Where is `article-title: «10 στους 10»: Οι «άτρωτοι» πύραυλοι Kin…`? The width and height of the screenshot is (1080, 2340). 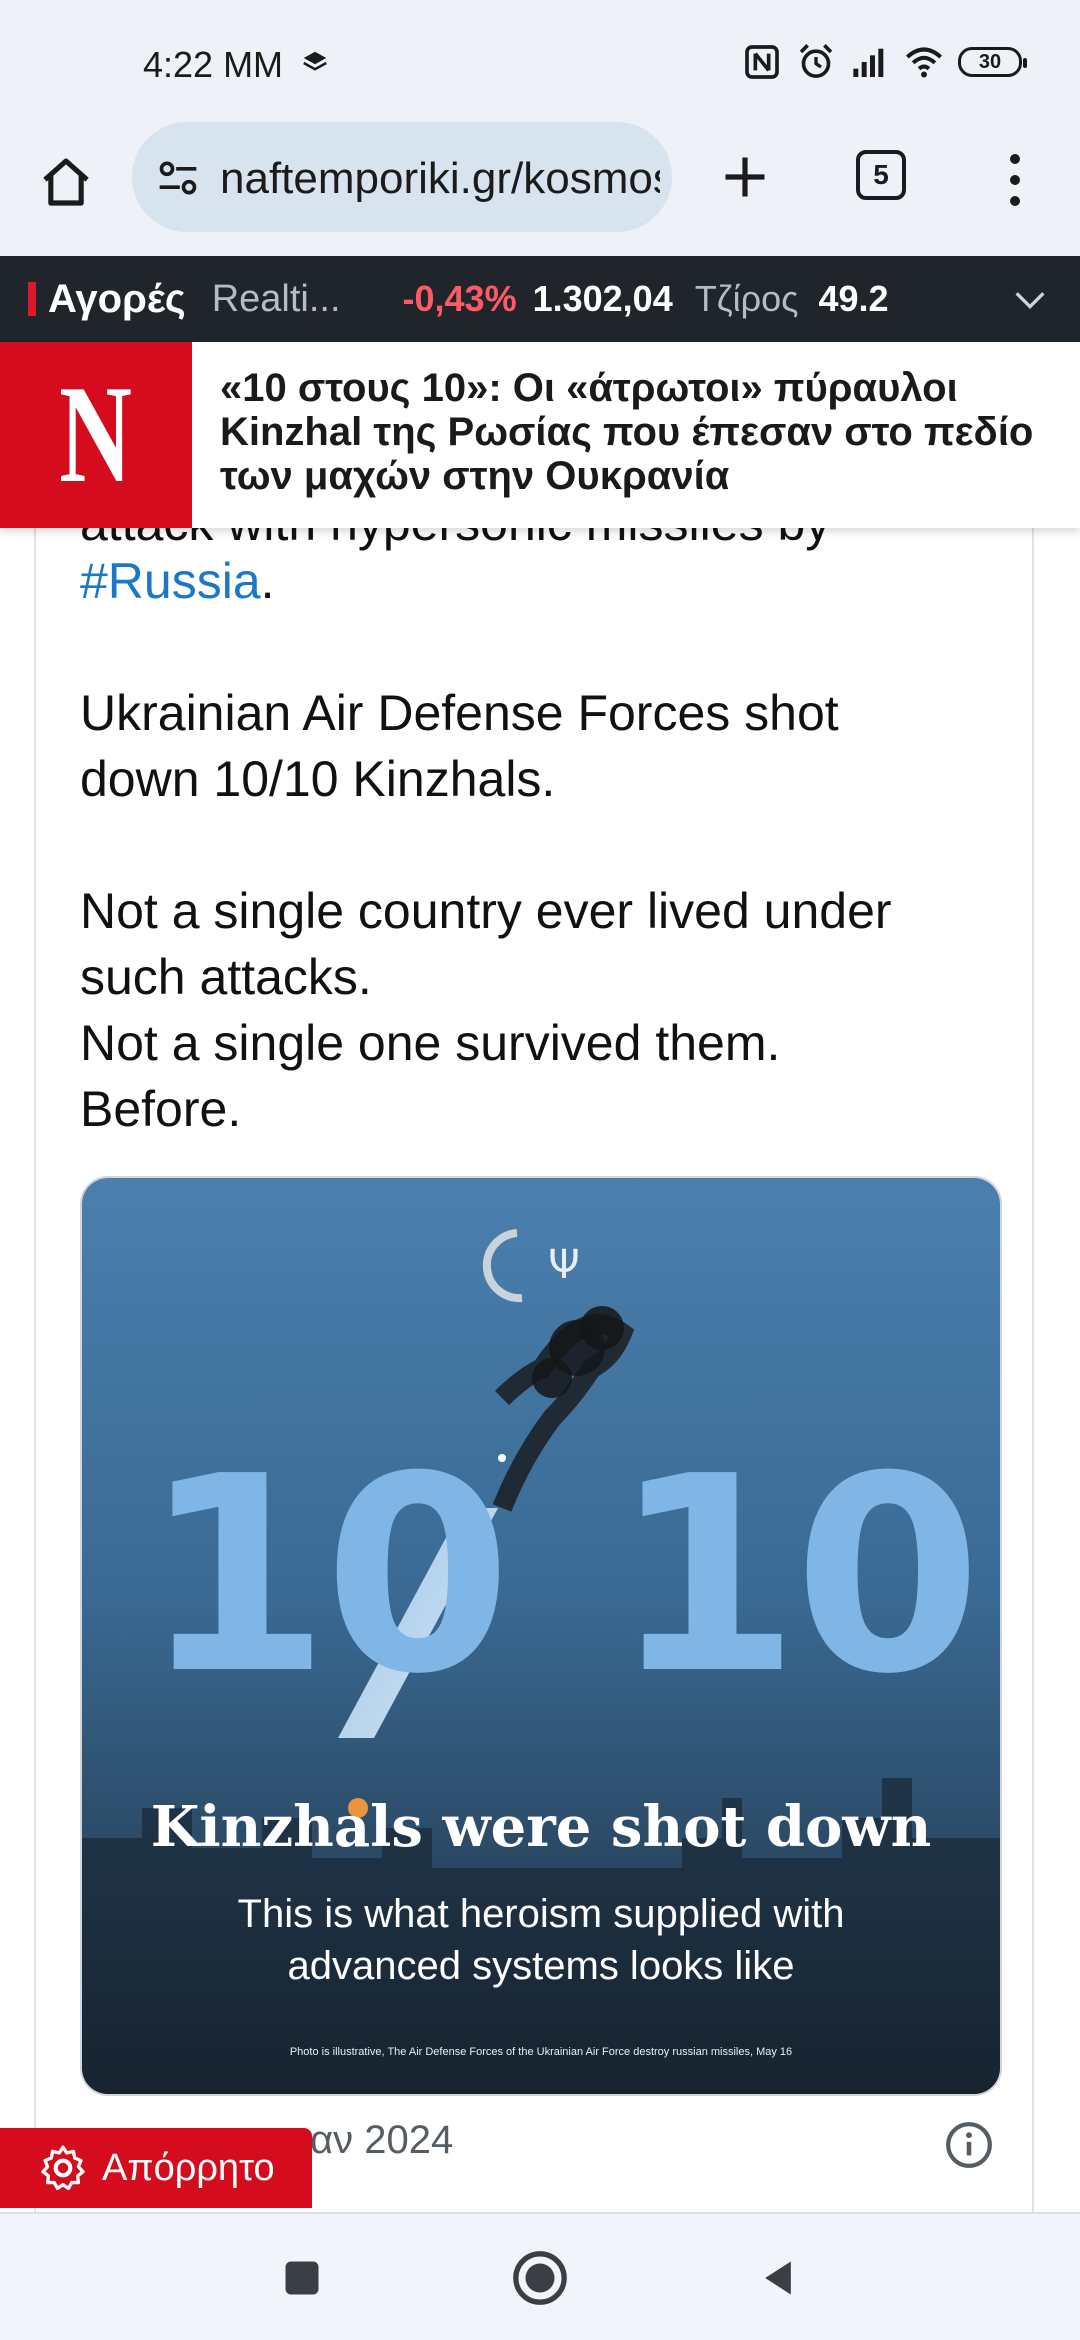
article-title: «10 στους 10»: Οι «άτρωτοι» πύραυλοι Kin… is located at coordinates (627, 432).